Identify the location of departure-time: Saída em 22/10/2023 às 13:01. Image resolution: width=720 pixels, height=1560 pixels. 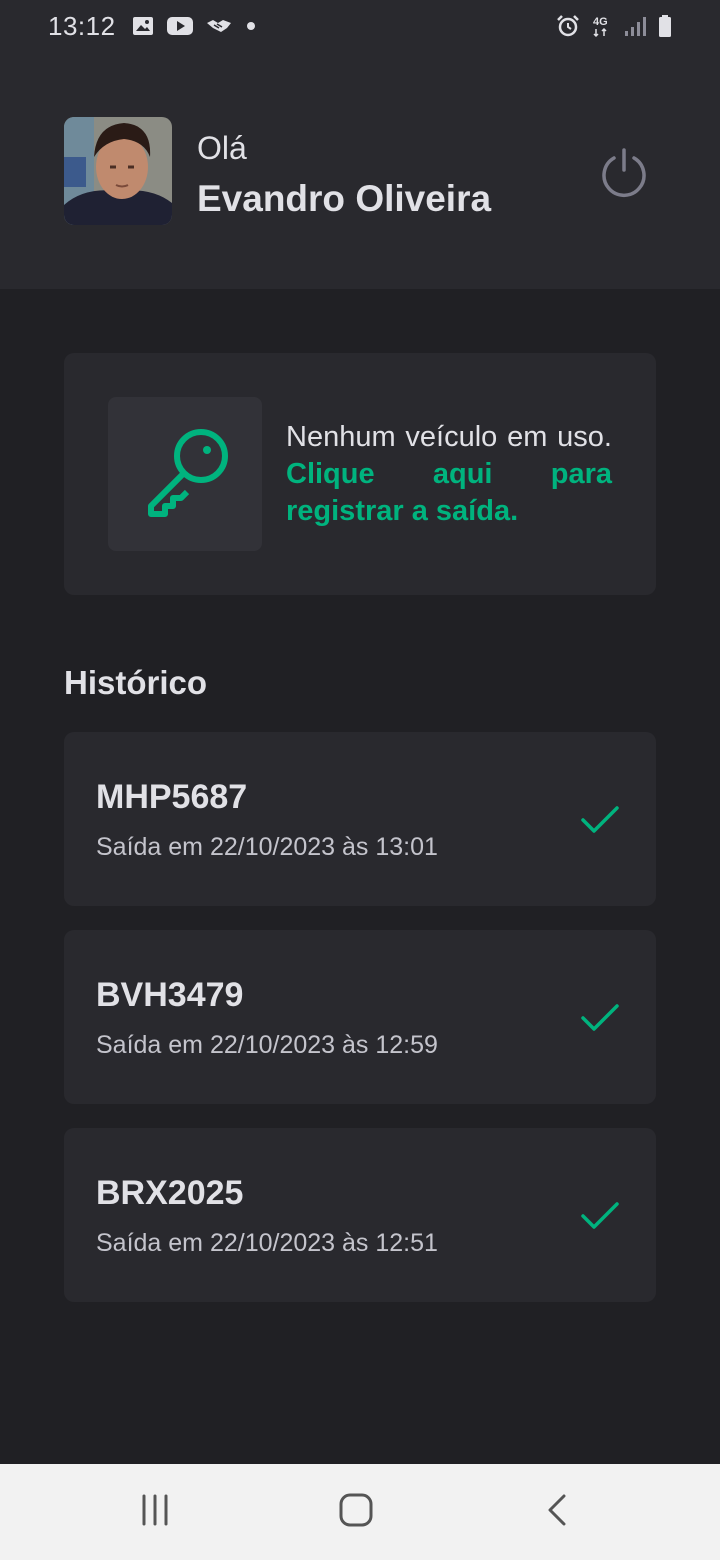
(267, 847).